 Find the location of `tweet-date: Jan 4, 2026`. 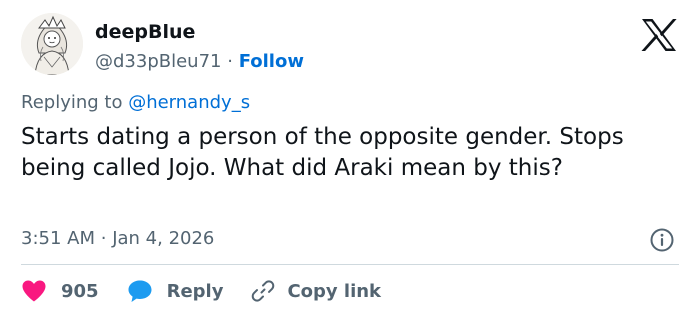

tweet-date: Jan 4, 2026 is located at coordinates (163, 238).